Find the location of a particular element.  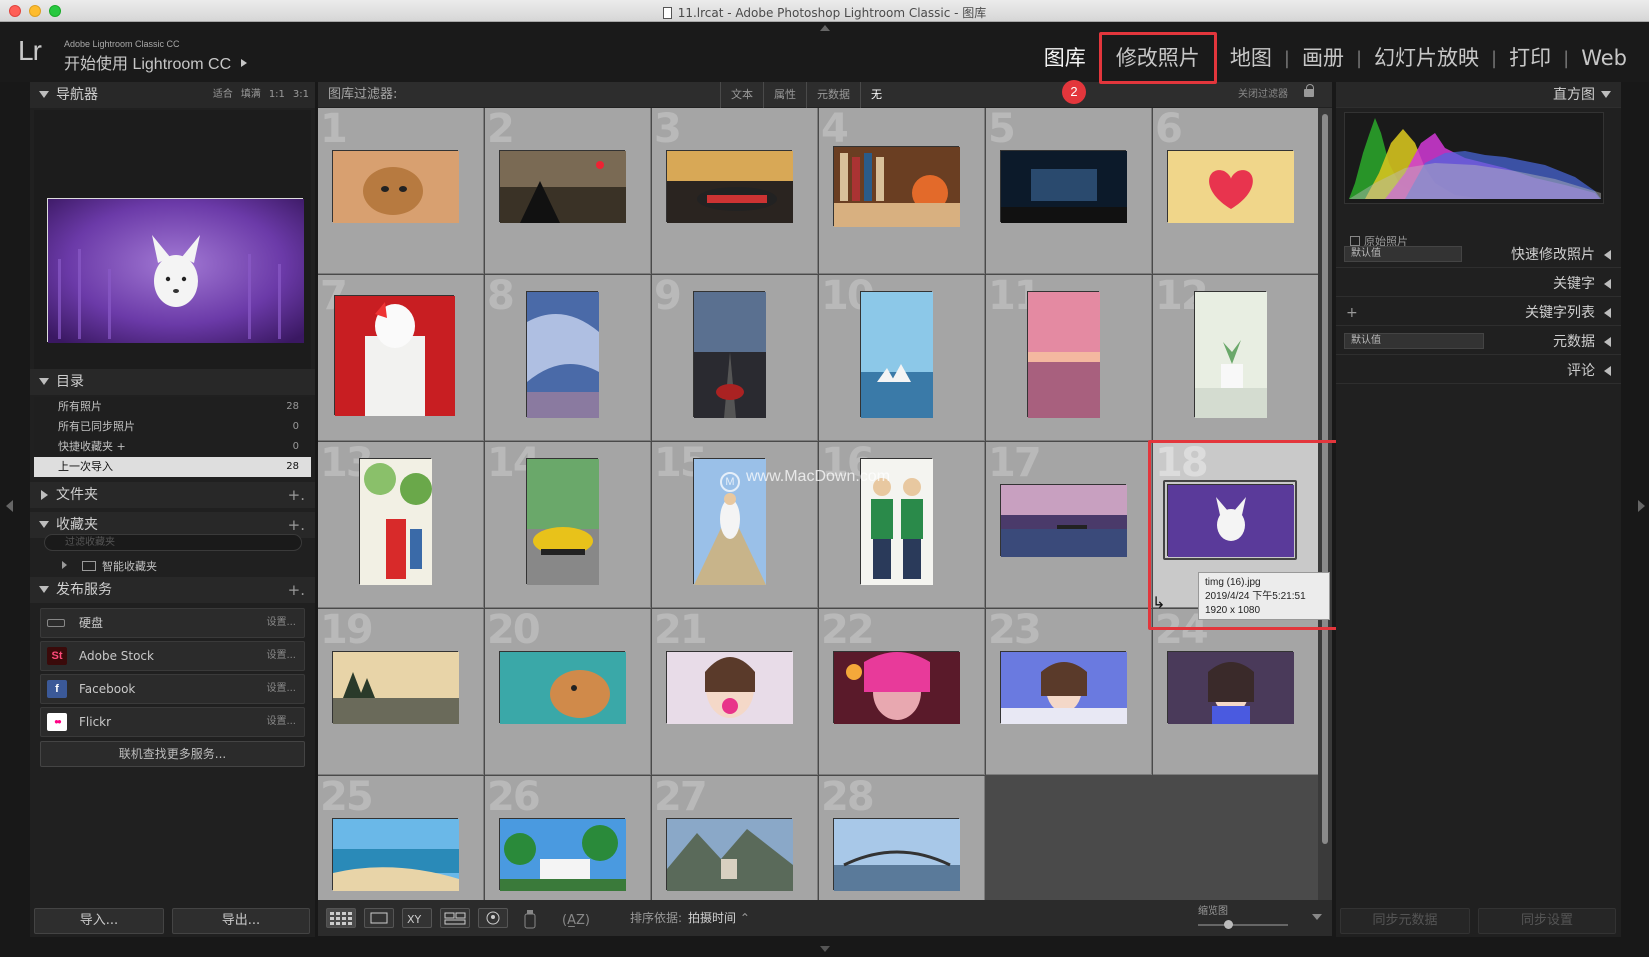

grid-cell: 21 is located at coordinates (735, 692).